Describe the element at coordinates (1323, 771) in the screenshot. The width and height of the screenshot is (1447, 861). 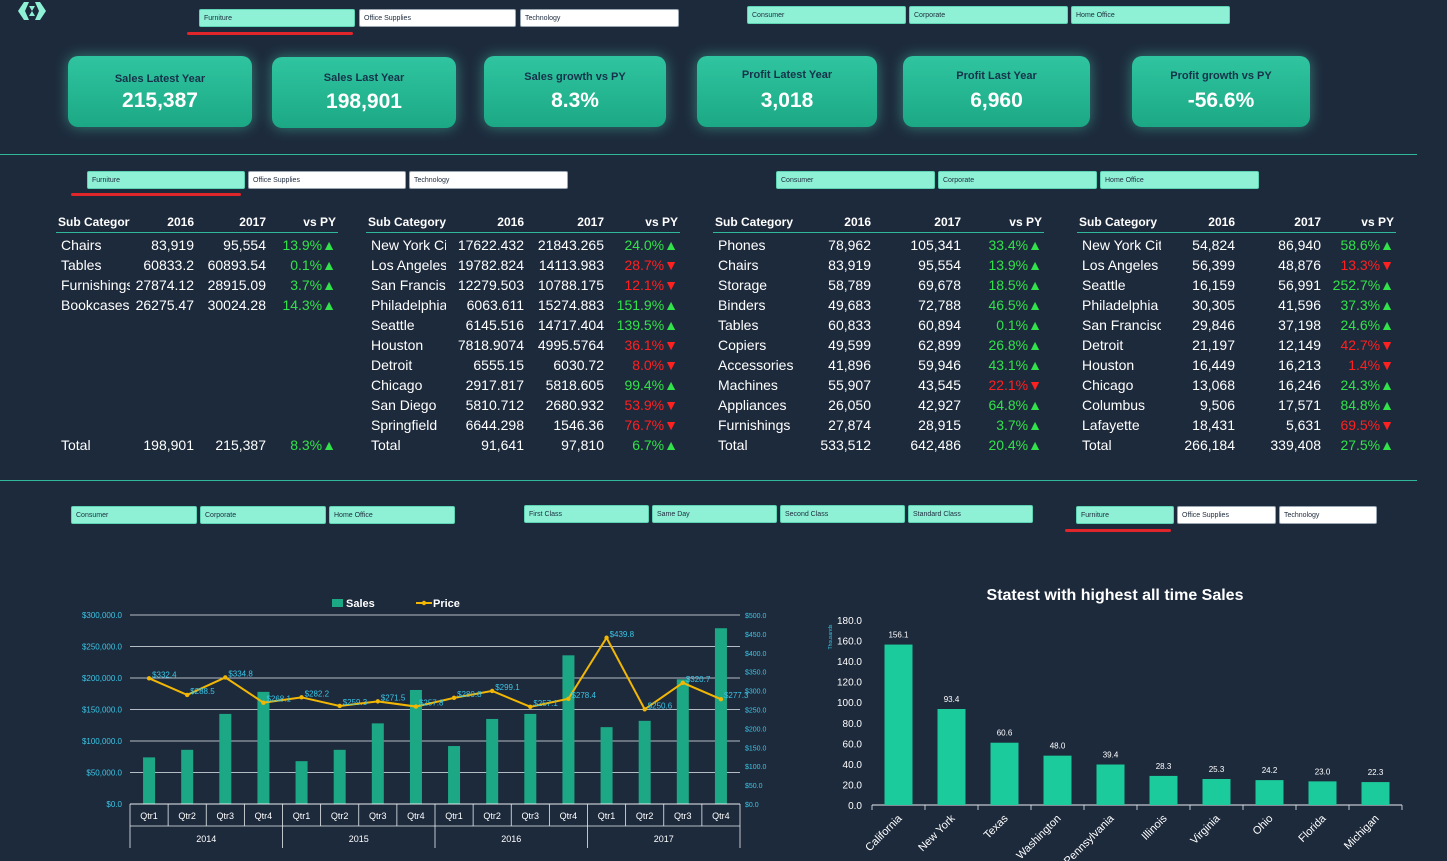
I see `state-value-label: 23.0` at that location.